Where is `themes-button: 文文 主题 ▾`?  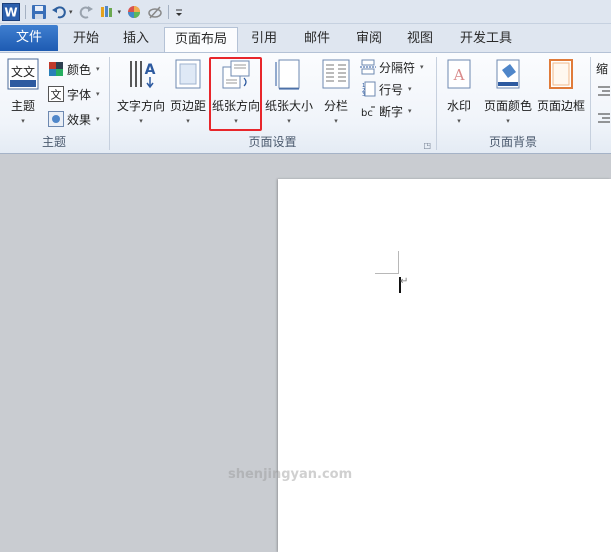 themes-button: 文文 主题 ▾ is located at coordinates (23, 91).